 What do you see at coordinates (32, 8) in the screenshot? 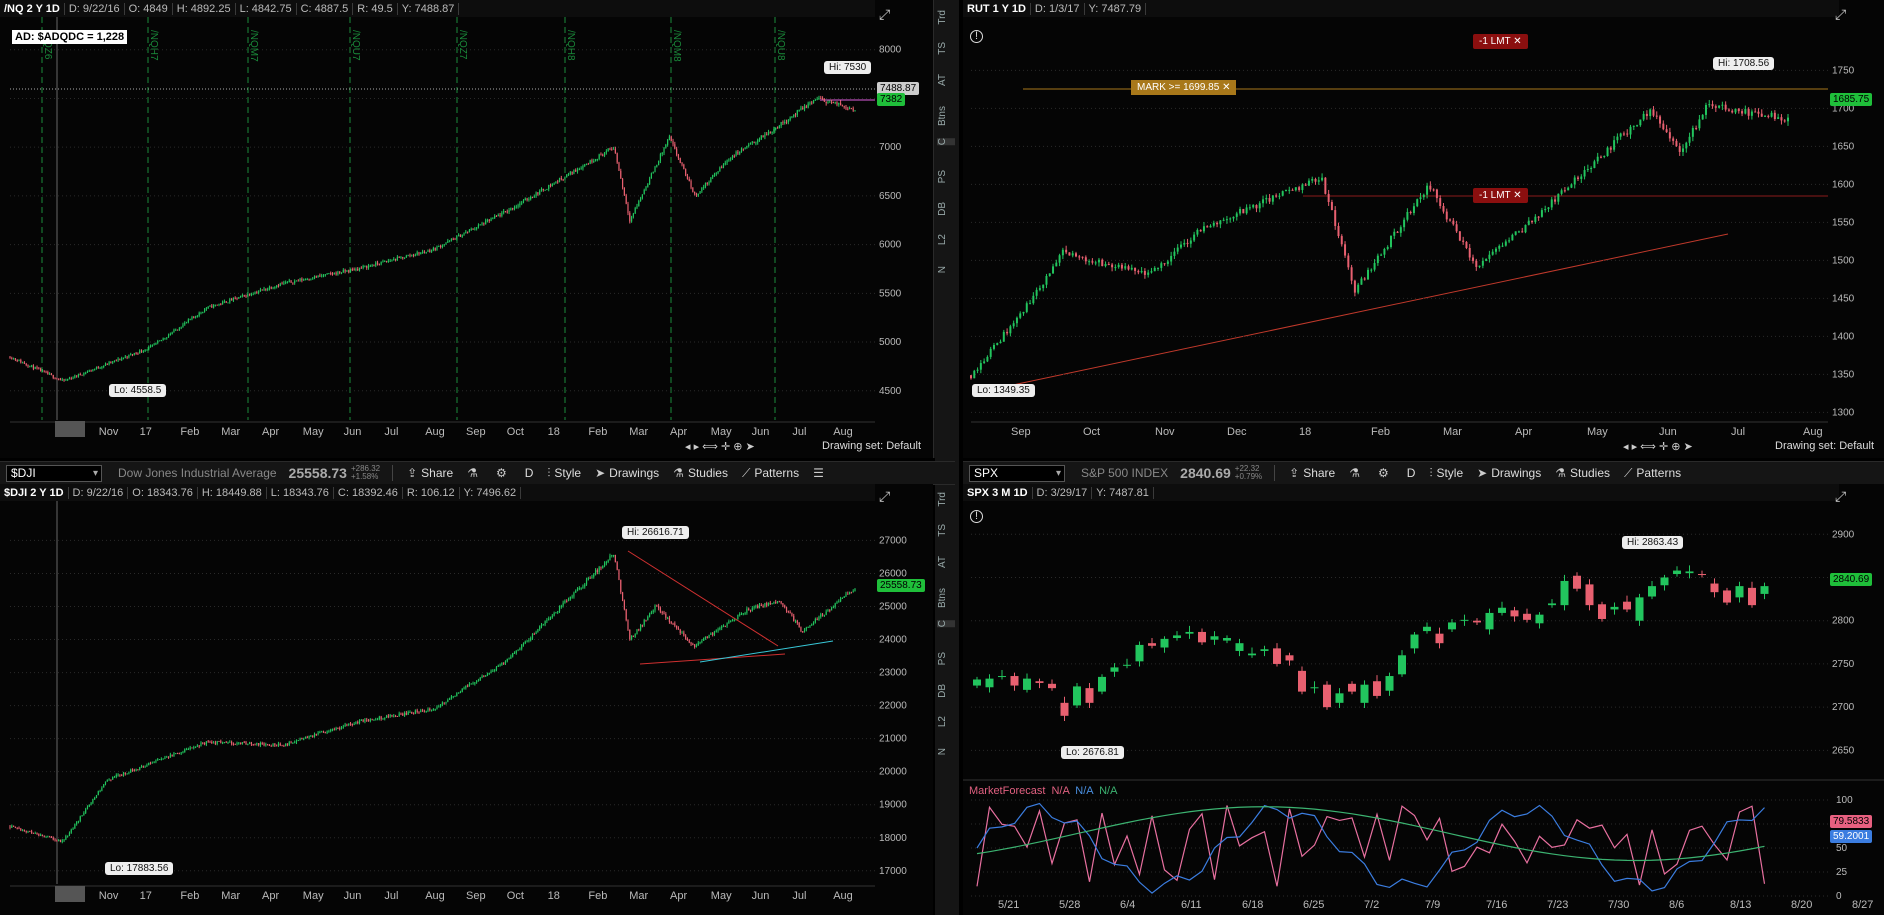
I see `chart-symbol: /NQ 2 Y 1D` at bounding box center [32, 8].